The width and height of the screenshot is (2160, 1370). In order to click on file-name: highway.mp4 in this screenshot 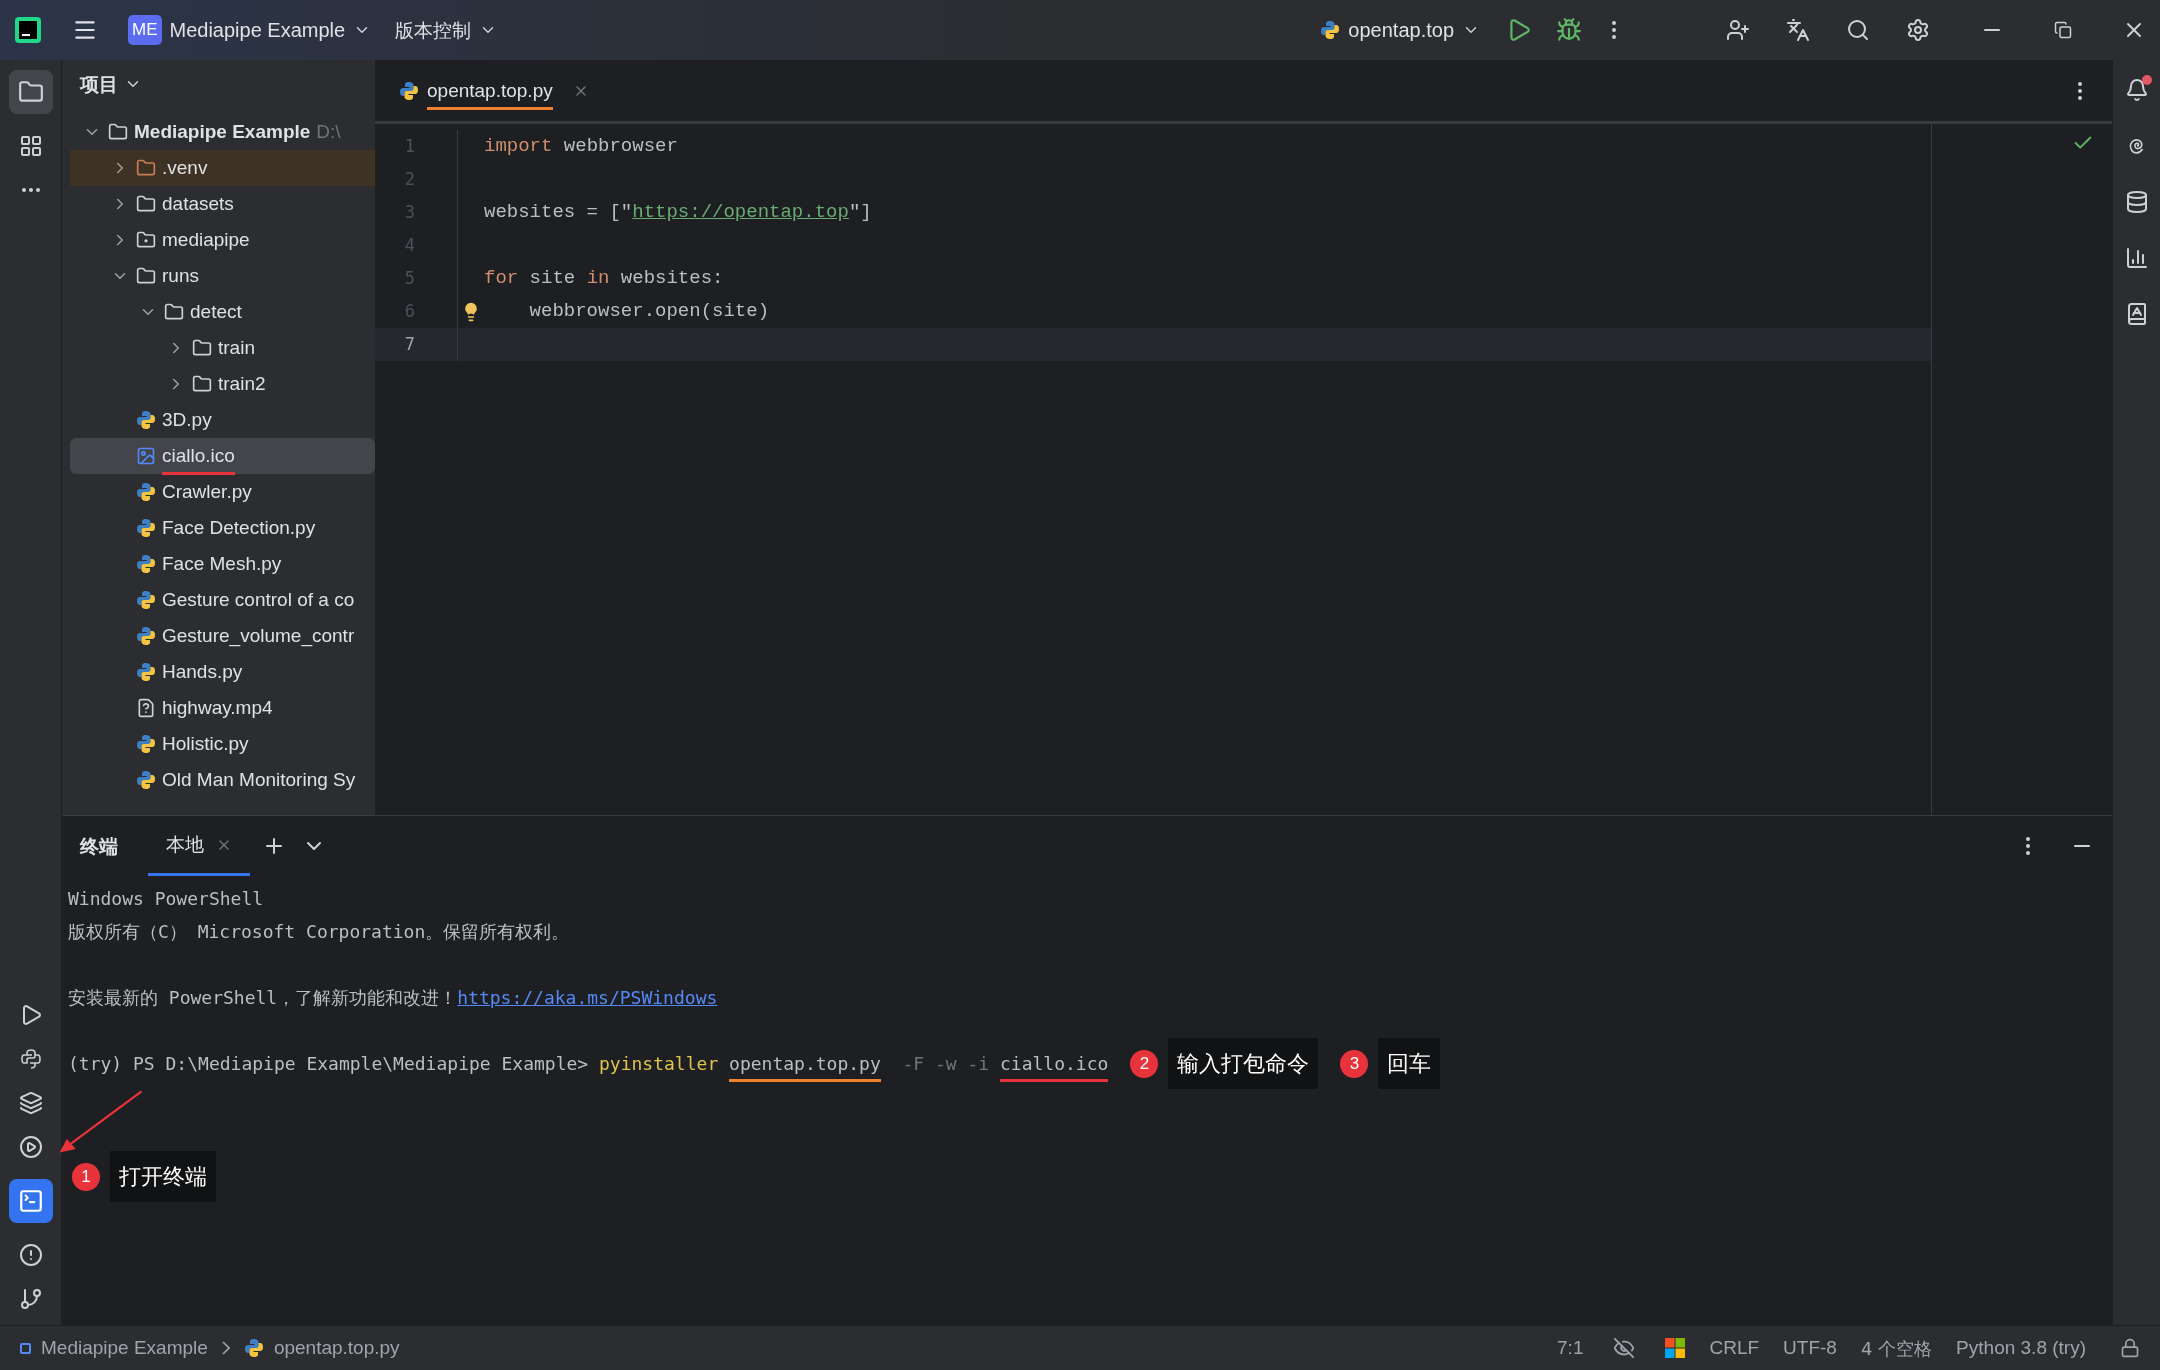, I will do `click(217, 707)`.